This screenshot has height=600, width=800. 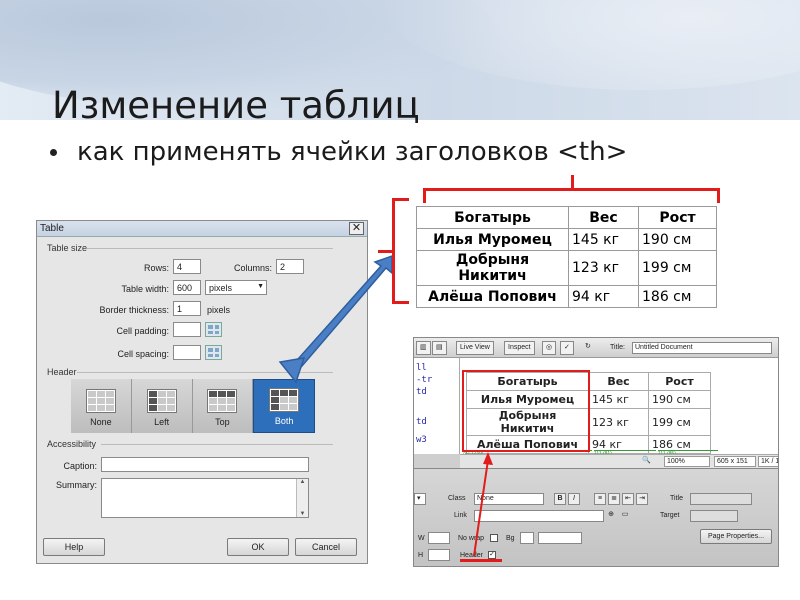 I want to click on chevron-down-icon: ▾, so click(x=420, y=499).